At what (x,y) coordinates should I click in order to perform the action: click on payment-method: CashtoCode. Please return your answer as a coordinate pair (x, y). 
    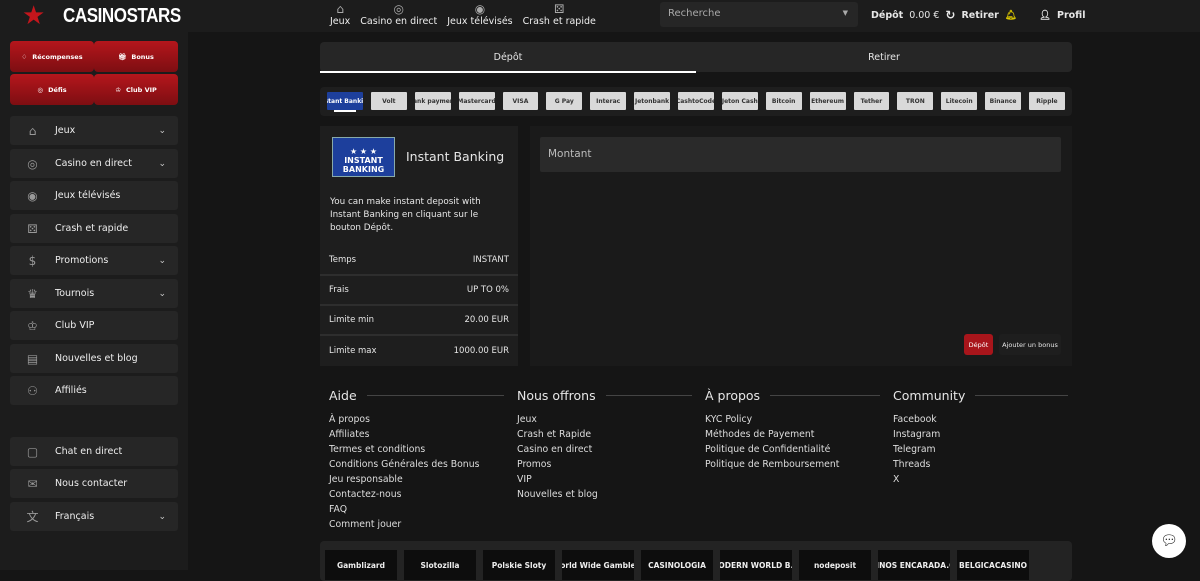
    Looking at the image, I should click on (696, 101).